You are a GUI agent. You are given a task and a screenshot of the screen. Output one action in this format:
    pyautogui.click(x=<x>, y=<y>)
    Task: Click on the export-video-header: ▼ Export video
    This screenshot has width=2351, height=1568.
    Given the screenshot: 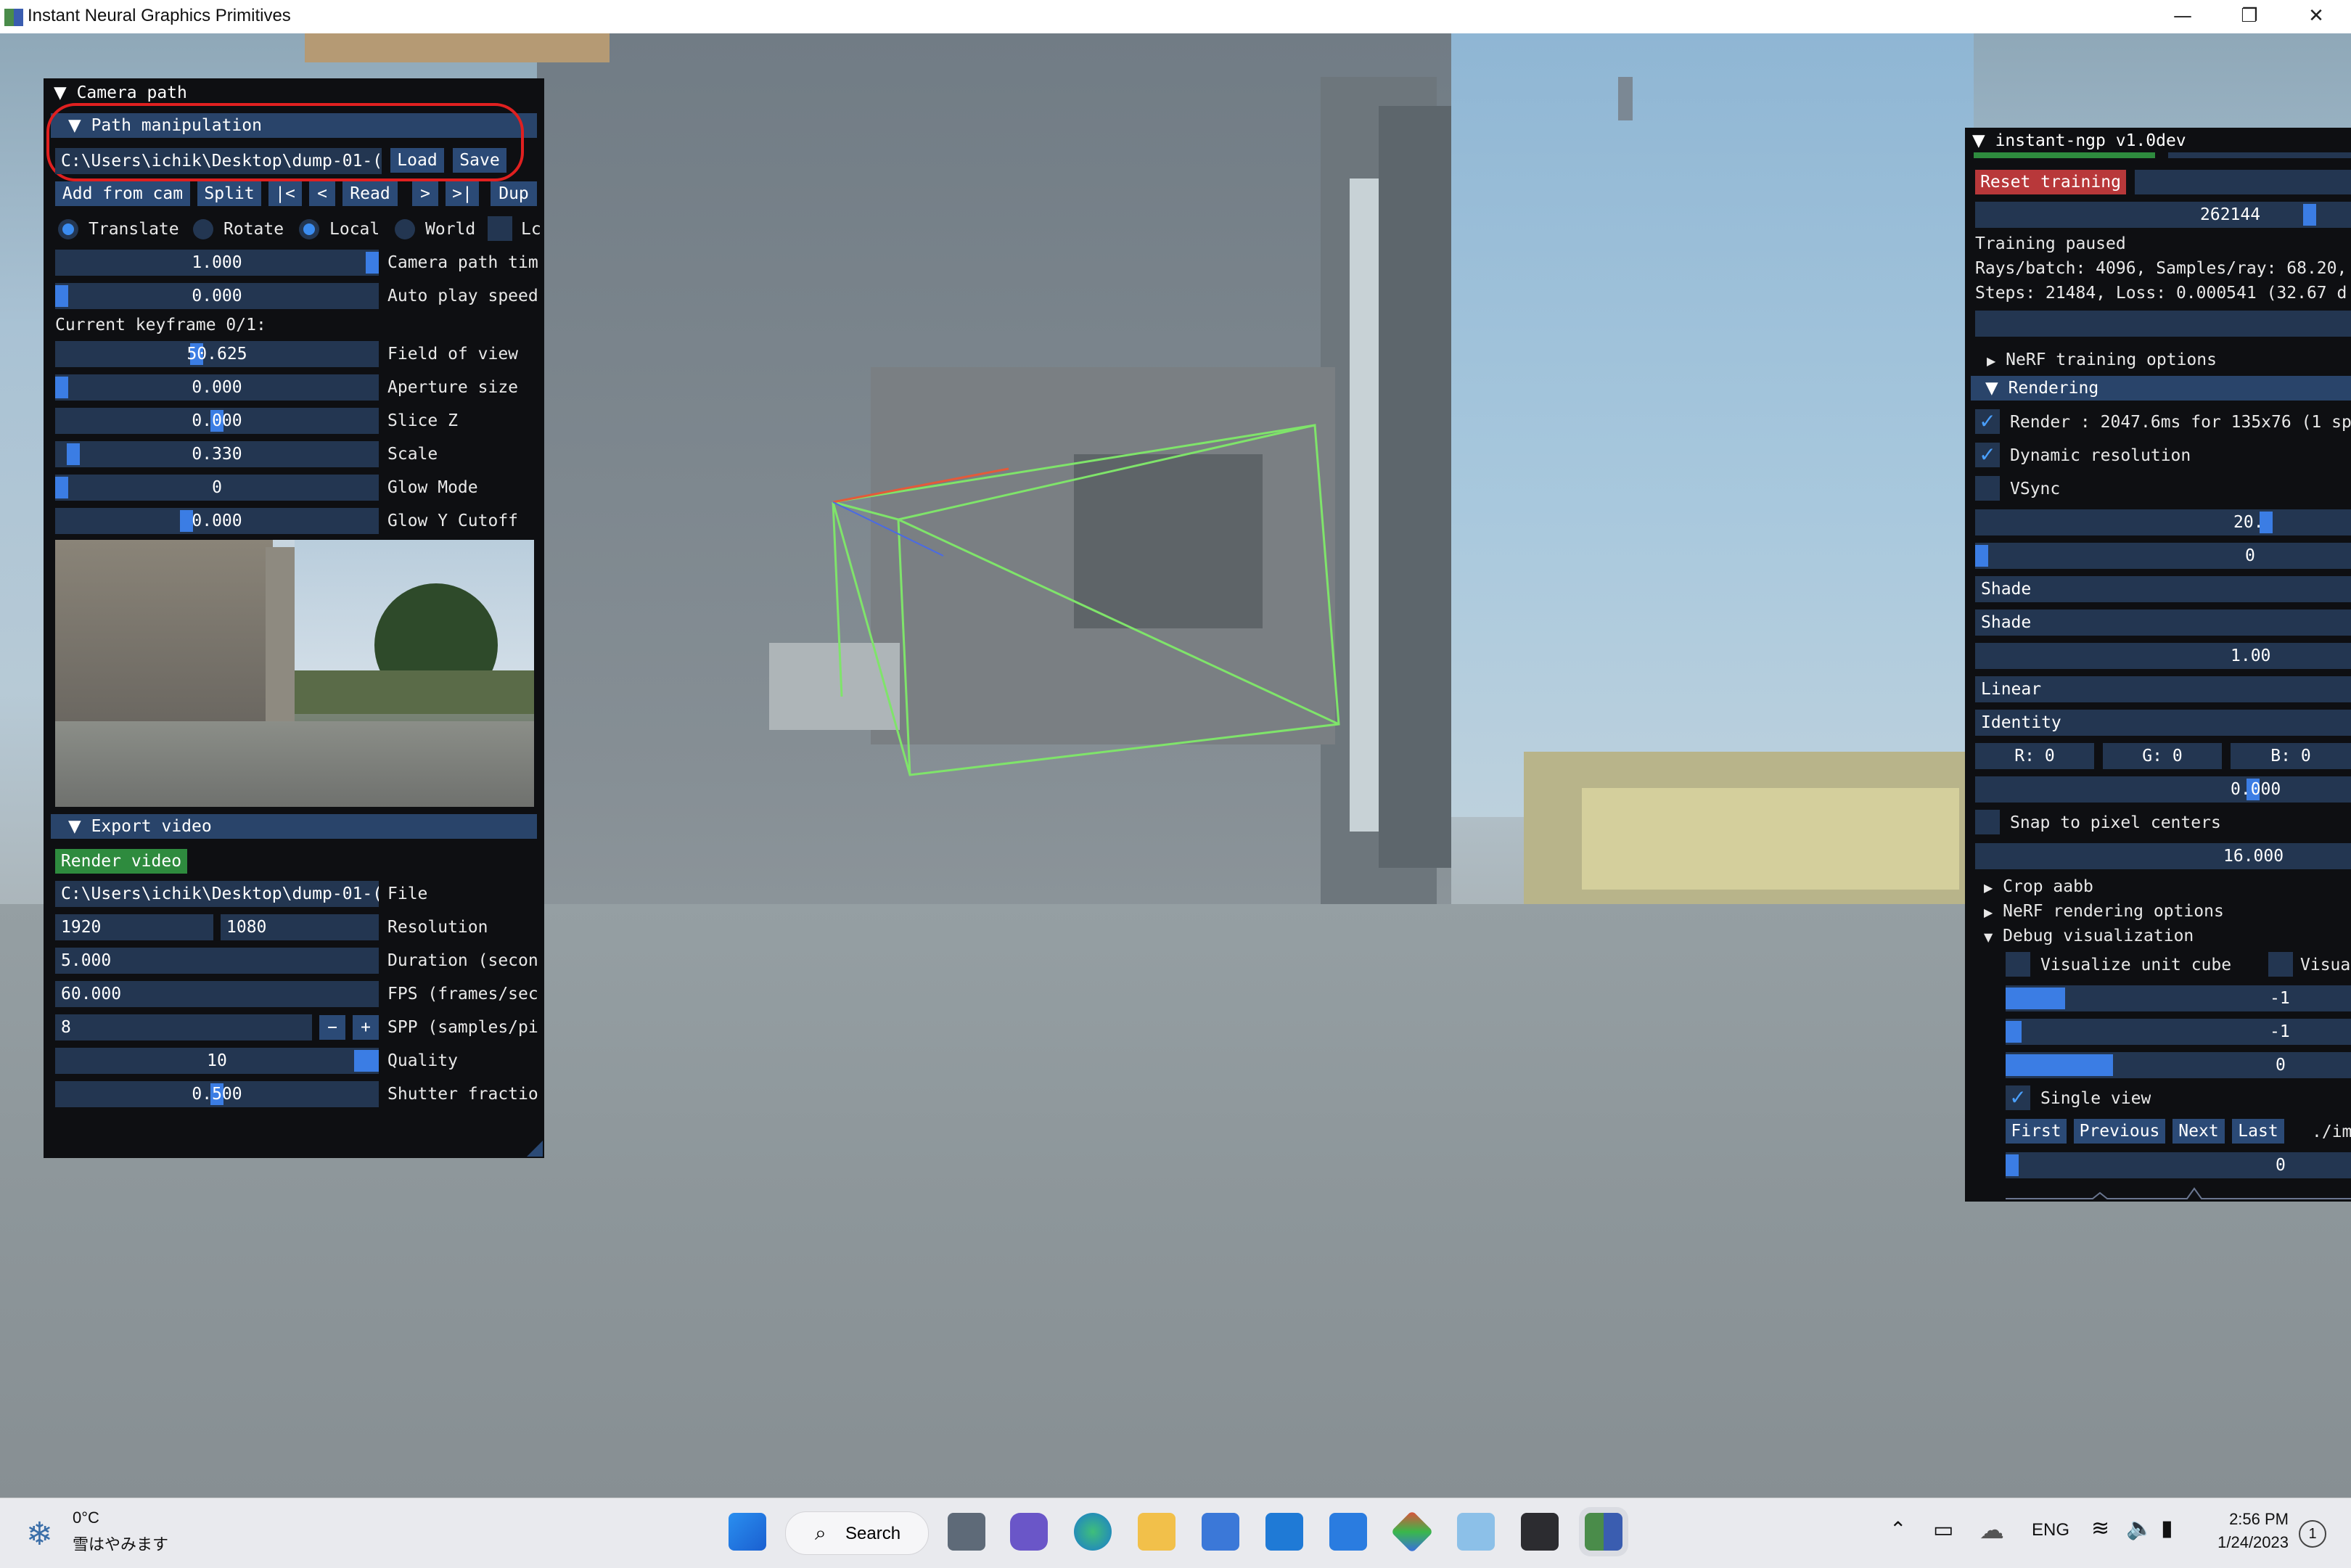 What is the action you would take?
    pyautogui.click(x=294, y=826)
    